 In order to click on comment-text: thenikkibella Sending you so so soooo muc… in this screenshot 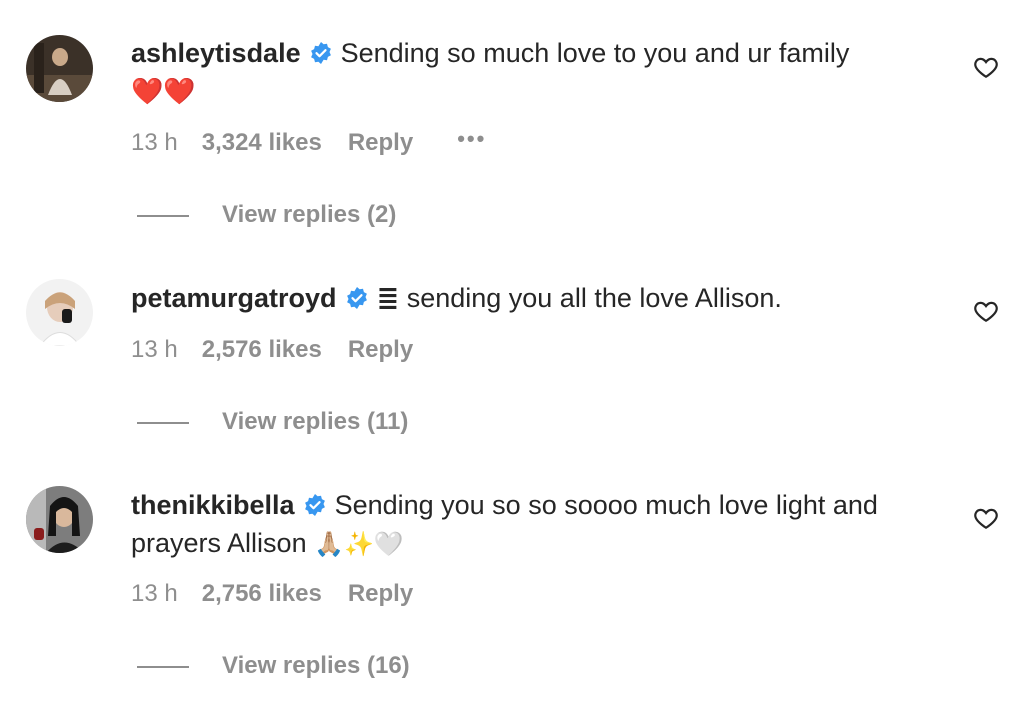, I will do `click(536, 524)`.